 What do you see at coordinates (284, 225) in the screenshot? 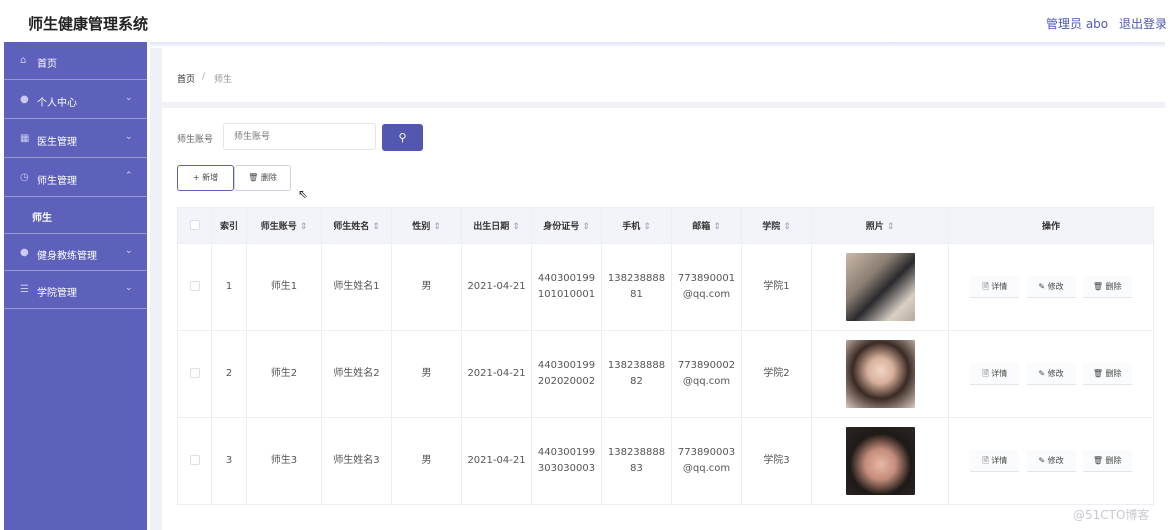
I see `column-header: 师生账号 ⇕` at bounding box center [284, 225].